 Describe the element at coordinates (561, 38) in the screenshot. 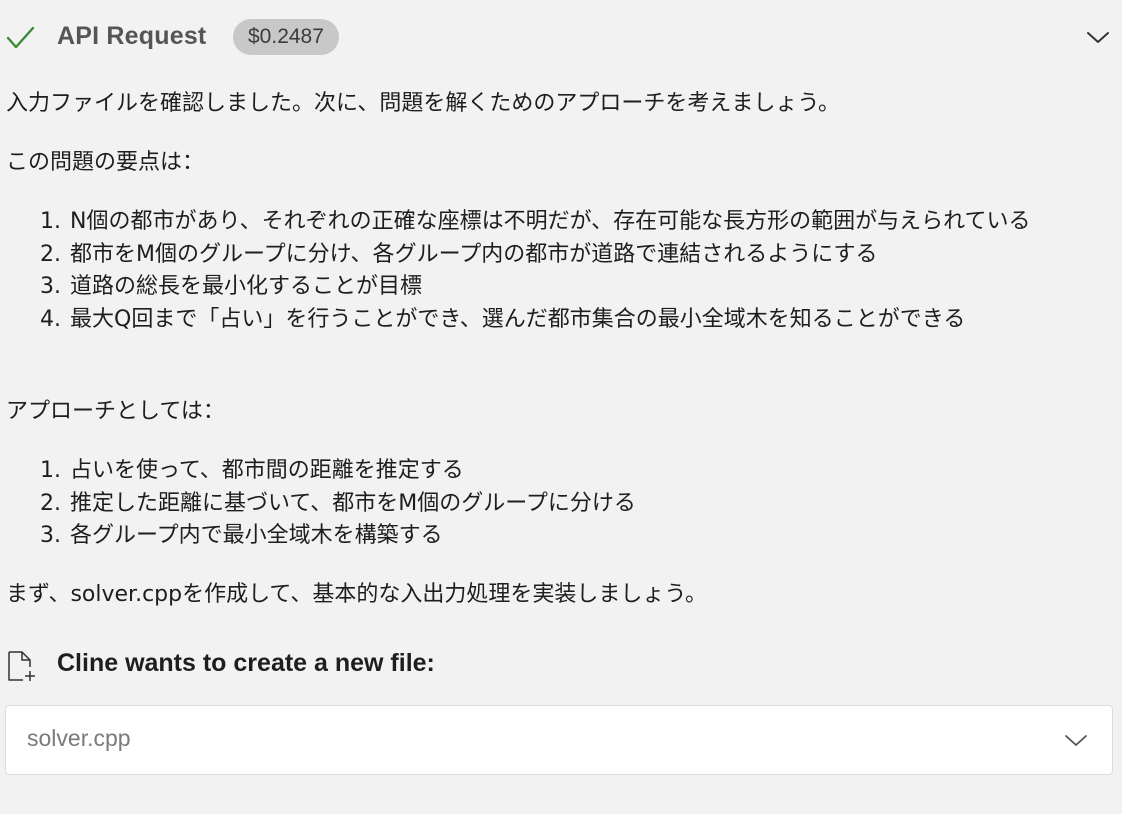

I see `api-request-header: API Request $0.2487` at that location.